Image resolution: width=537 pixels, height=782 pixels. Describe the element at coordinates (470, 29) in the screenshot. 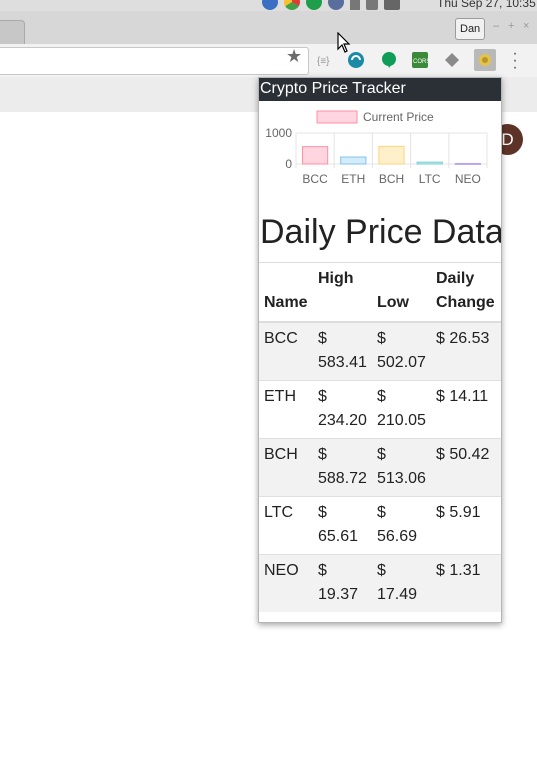

I see `profile-button: Dan` at that location.